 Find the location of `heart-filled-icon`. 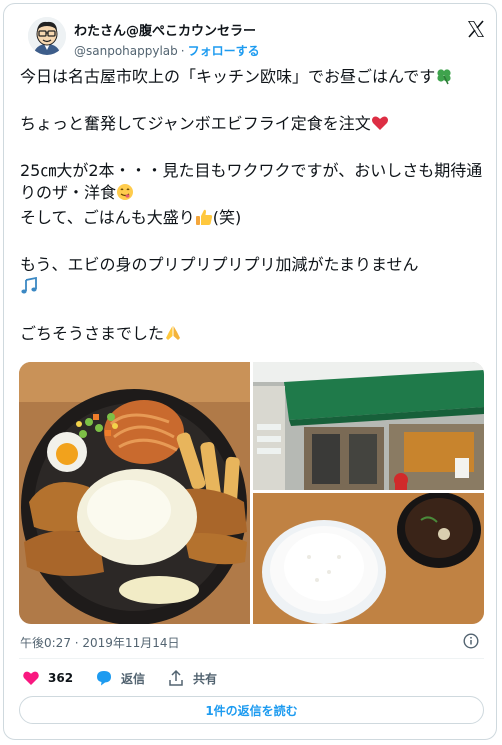

heart-filled-icon is located at coordinates (31, 678).